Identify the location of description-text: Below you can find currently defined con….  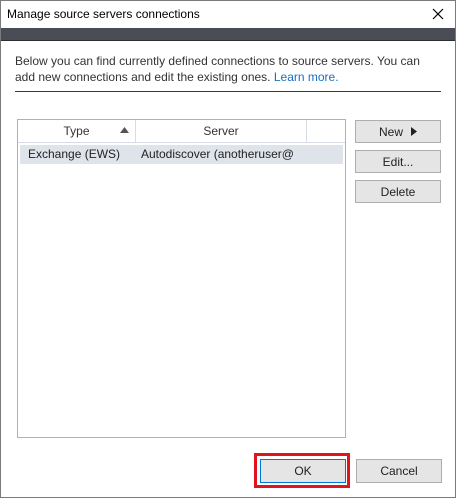
(229, 69).